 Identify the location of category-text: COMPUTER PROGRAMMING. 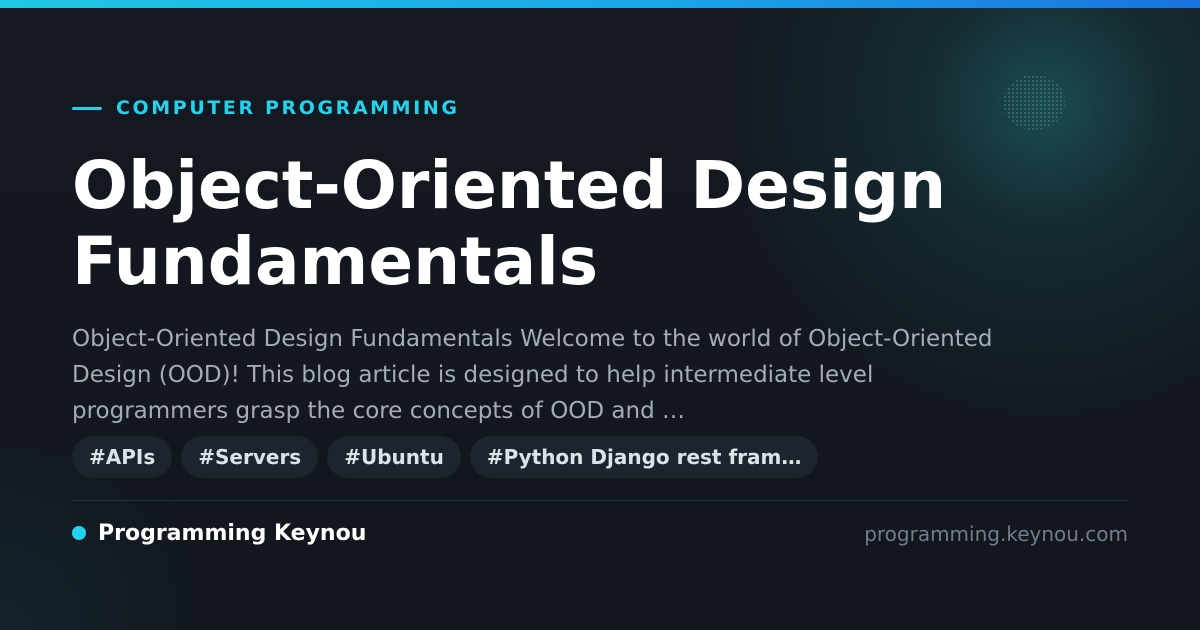
(288, 108).